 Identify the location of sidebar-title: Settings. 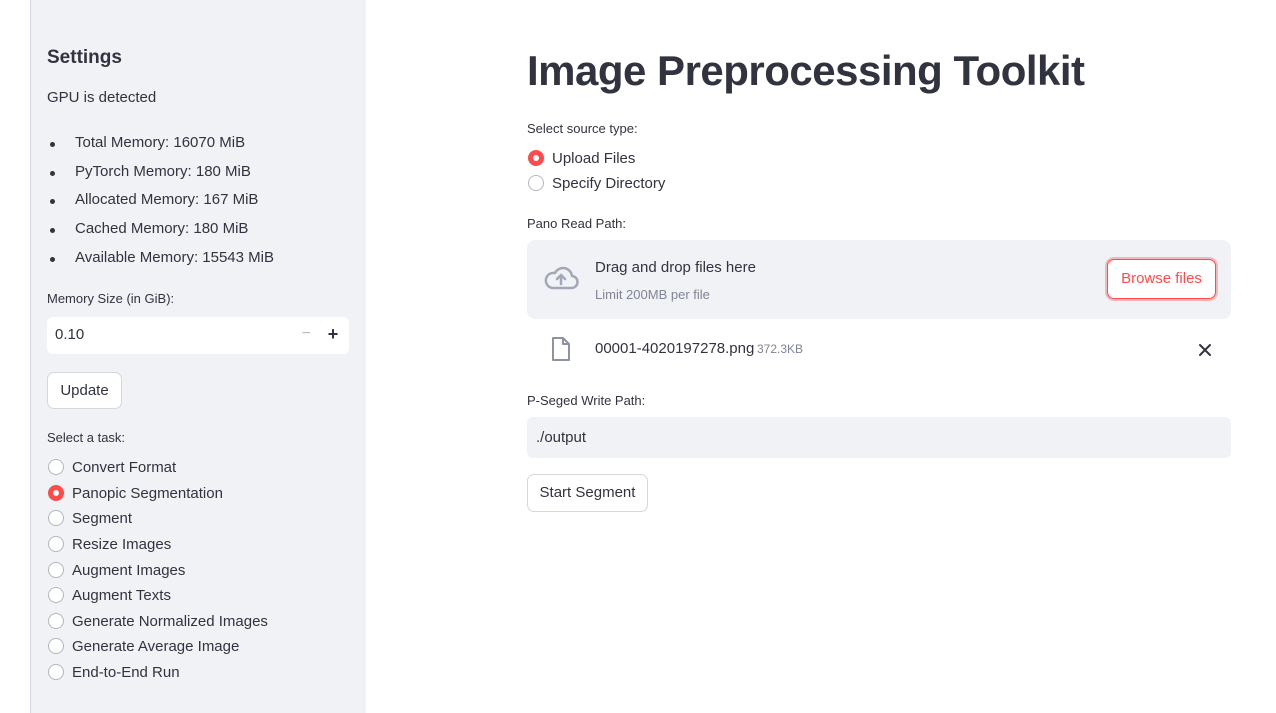
(84, 57).